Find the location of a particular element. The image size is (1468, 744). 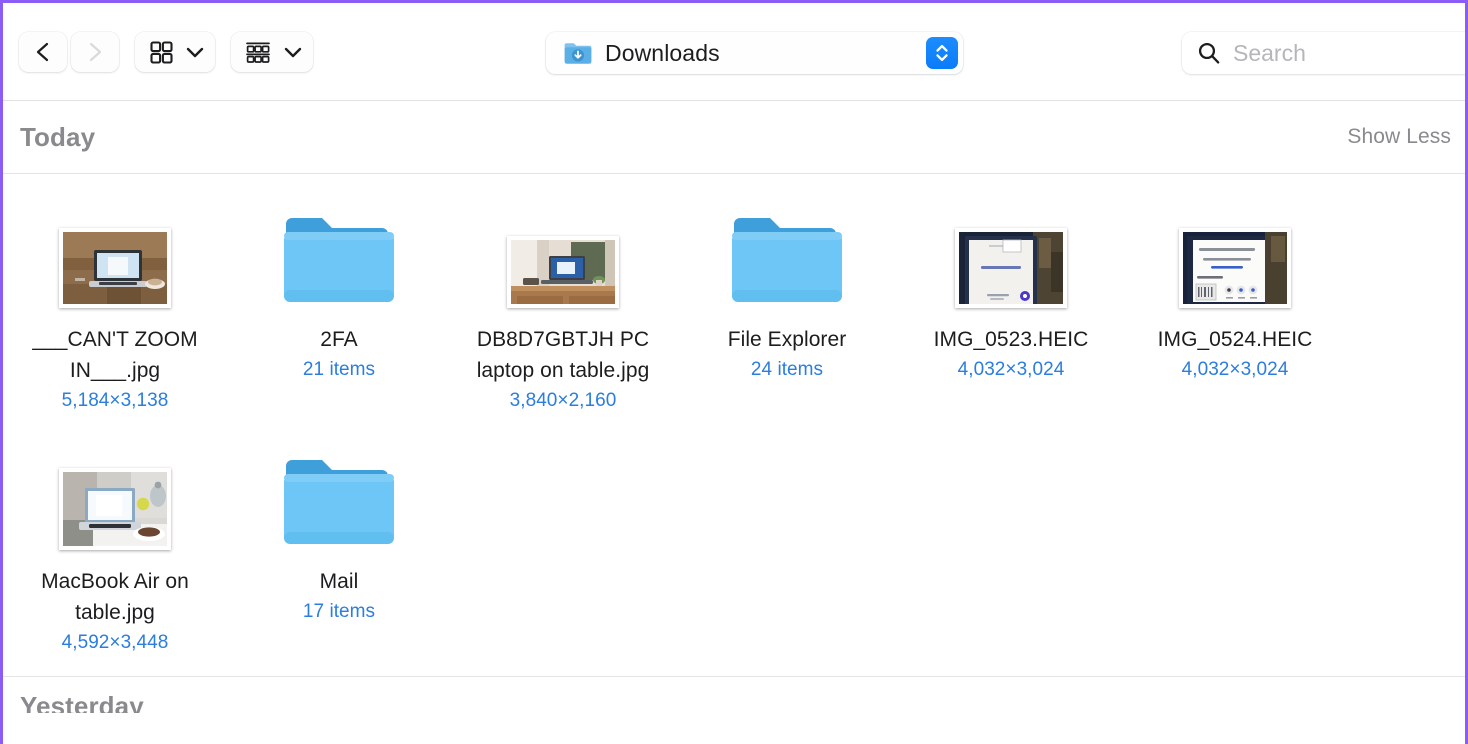

file-name: IMG_0524.HEIC is located at coordinates (1235, 339).